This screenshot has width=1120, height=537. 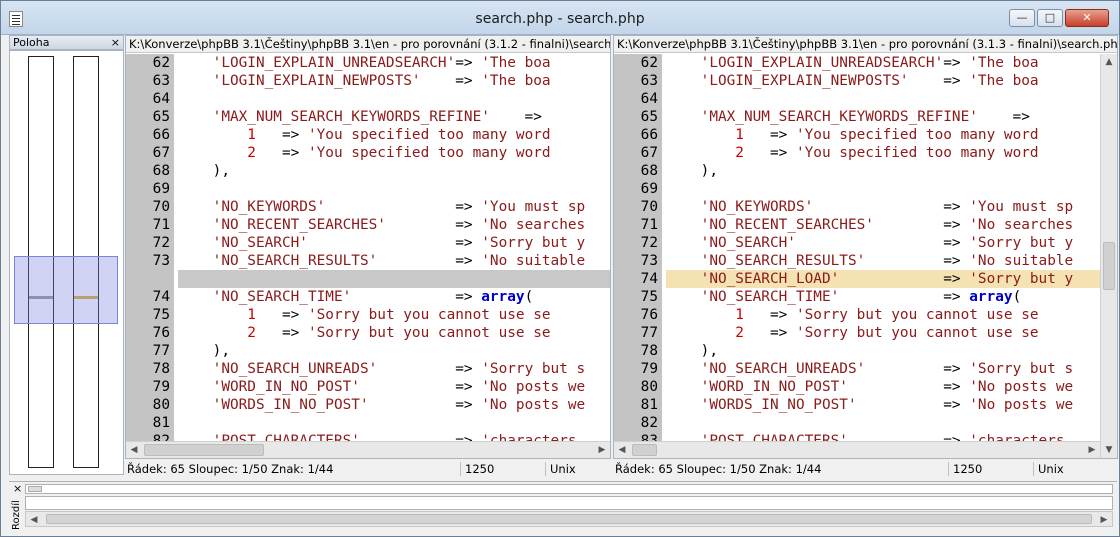 I want to click on scroll-down-icon: ▼, so click(x=1109, y=450).